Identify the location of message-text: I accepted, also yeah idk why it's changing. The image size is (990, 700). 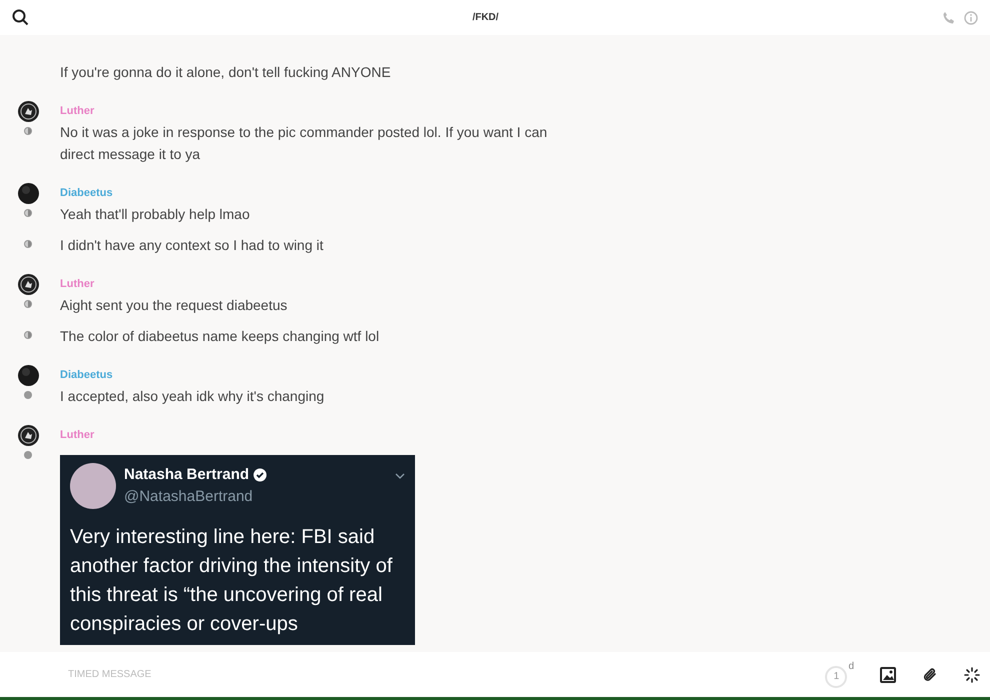
(192, 396).